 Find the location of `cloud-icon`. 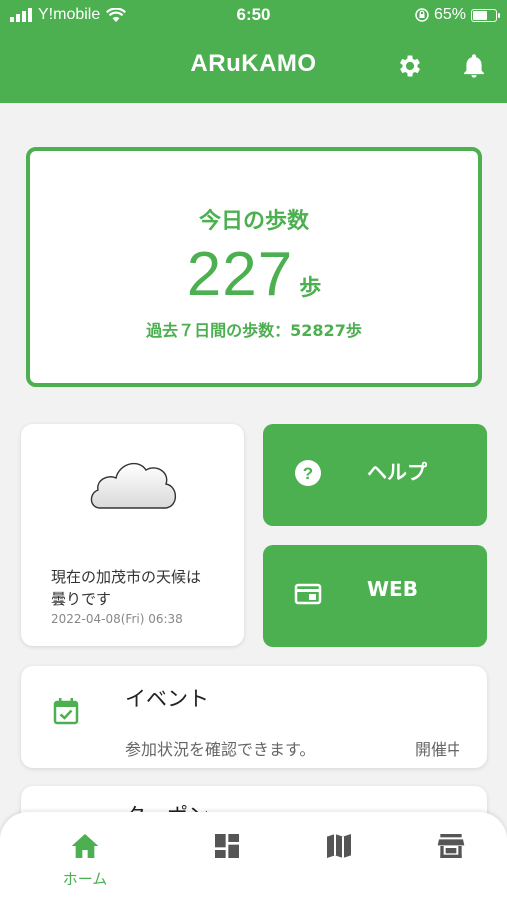

cloud-icon is located at coordinates (133, 485).